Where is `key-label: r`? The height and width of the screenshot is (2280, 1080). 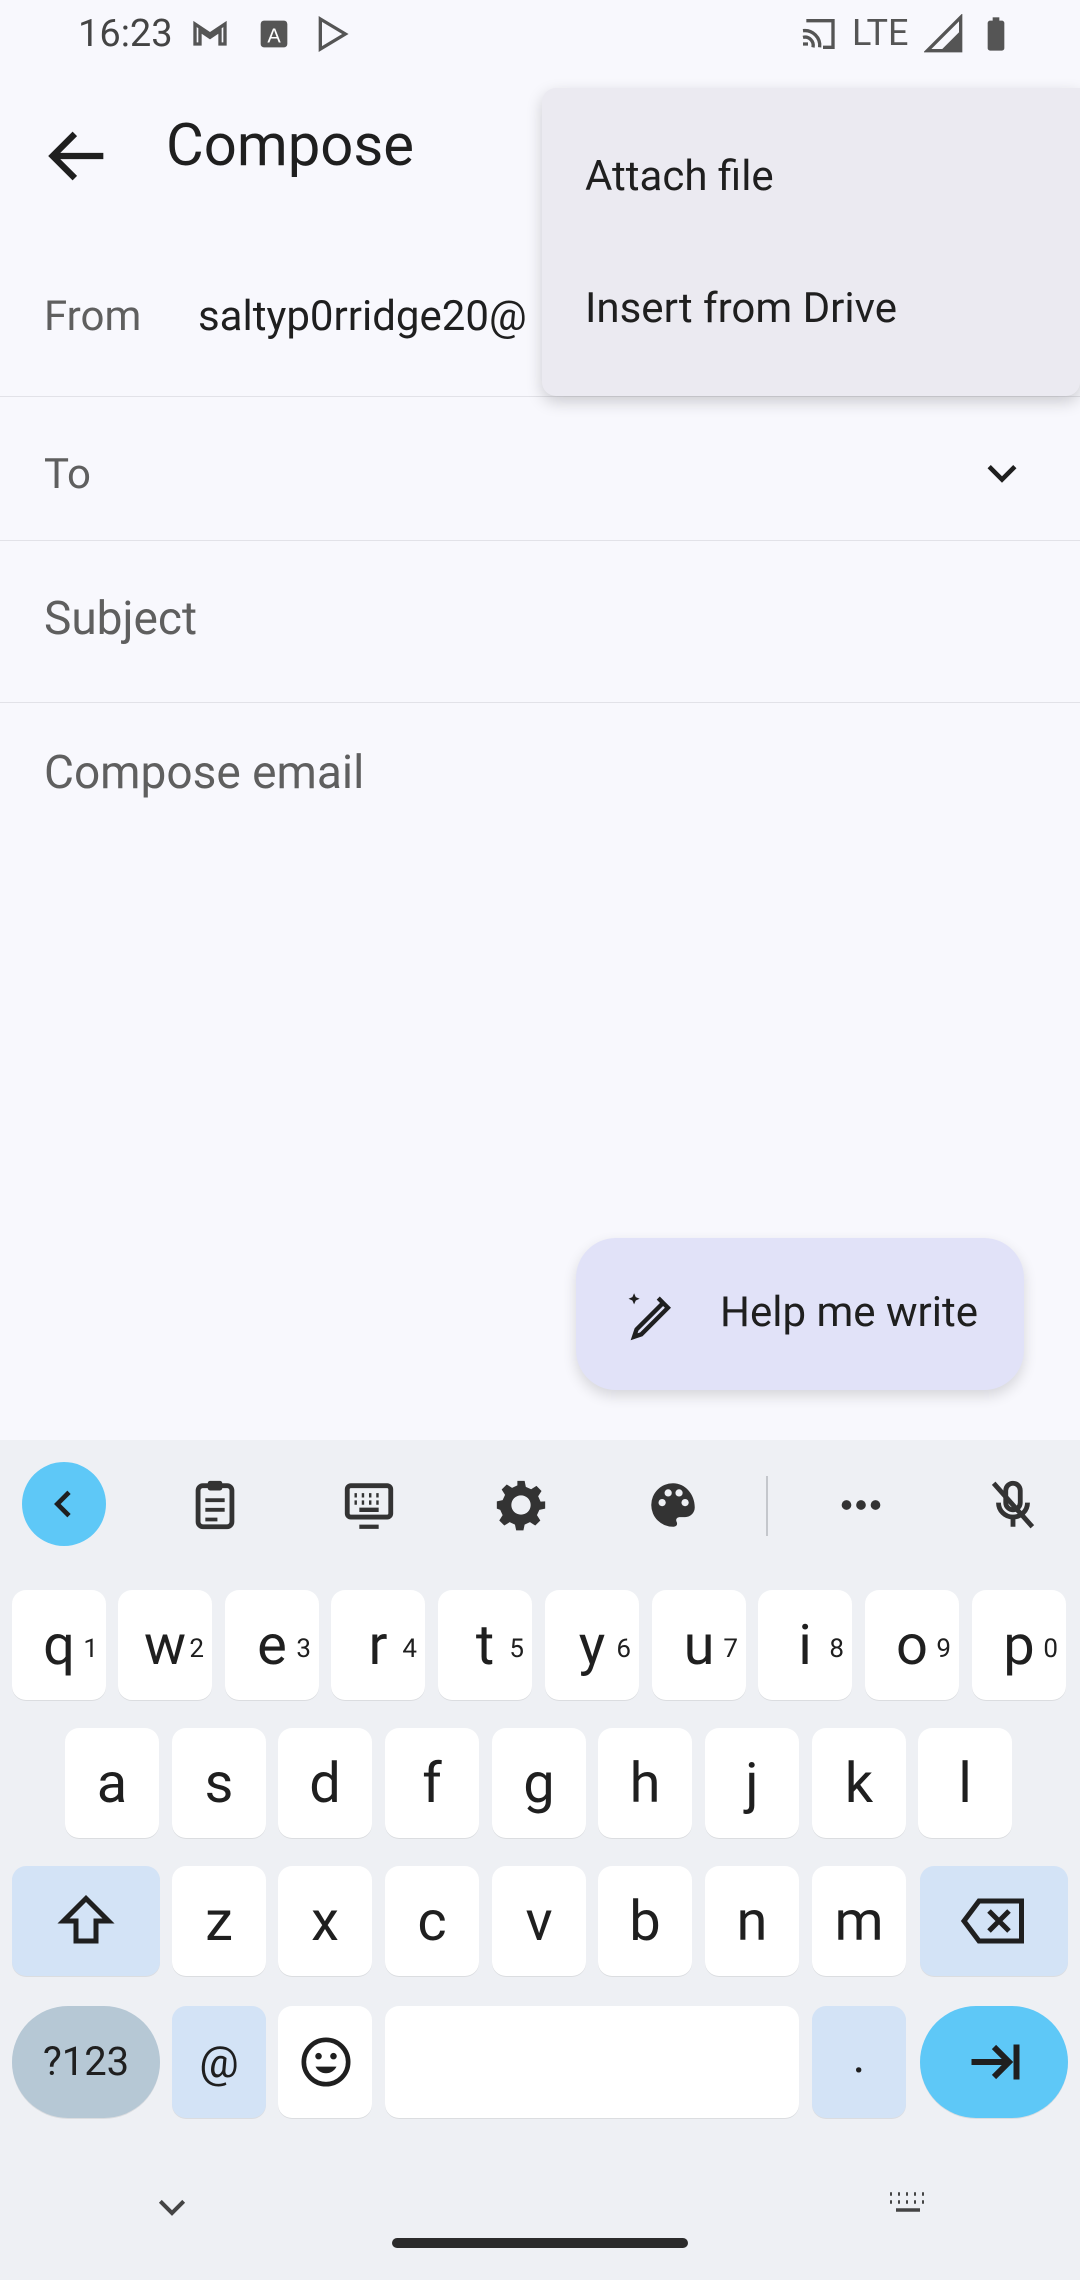
key-label: r is located at coordinates (378, 1645).